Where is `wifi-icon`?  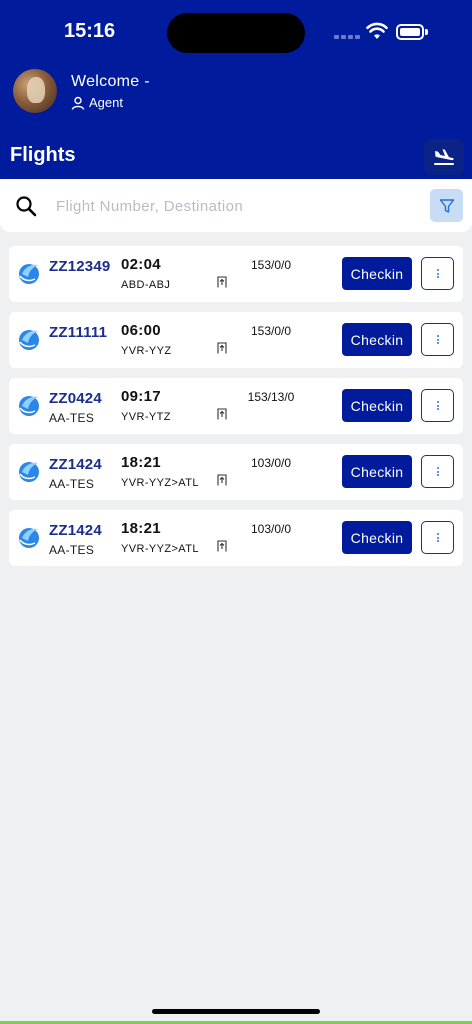 wifi-icon is located at coordinates (377, 30).